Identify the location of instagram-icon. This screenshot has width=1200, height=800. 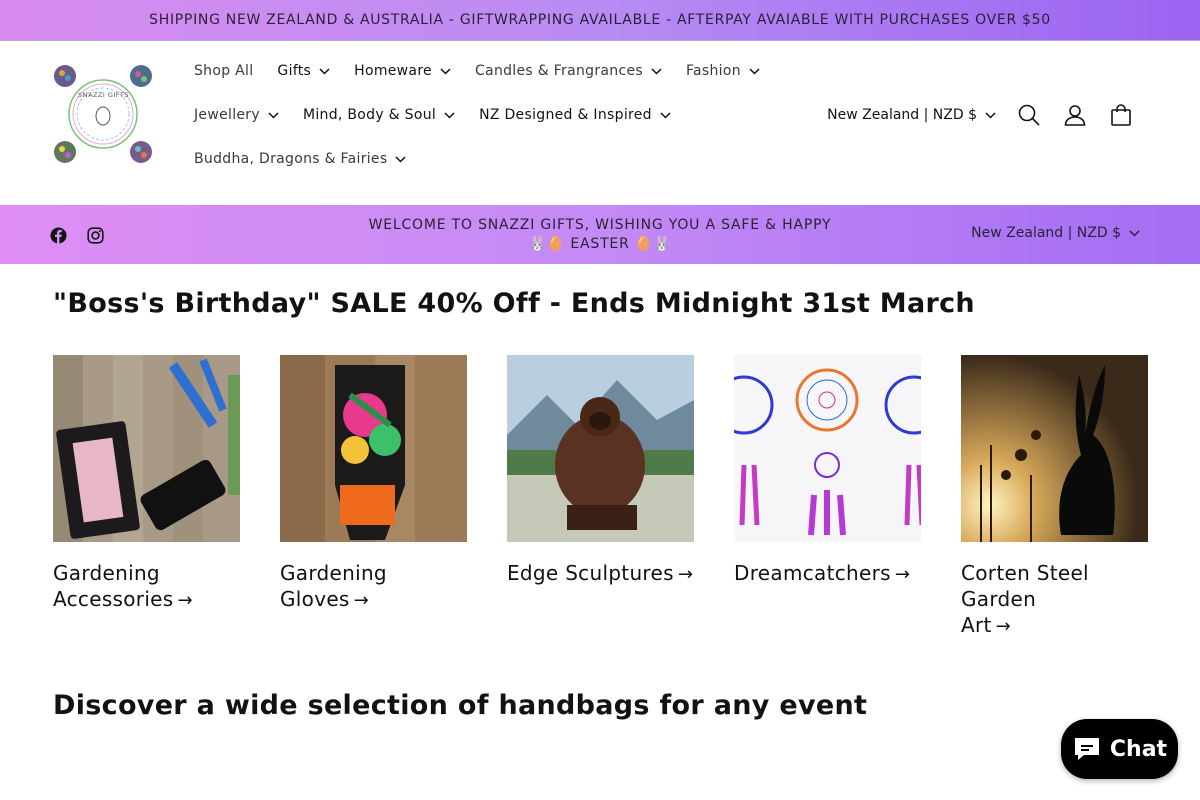
(95, 235).